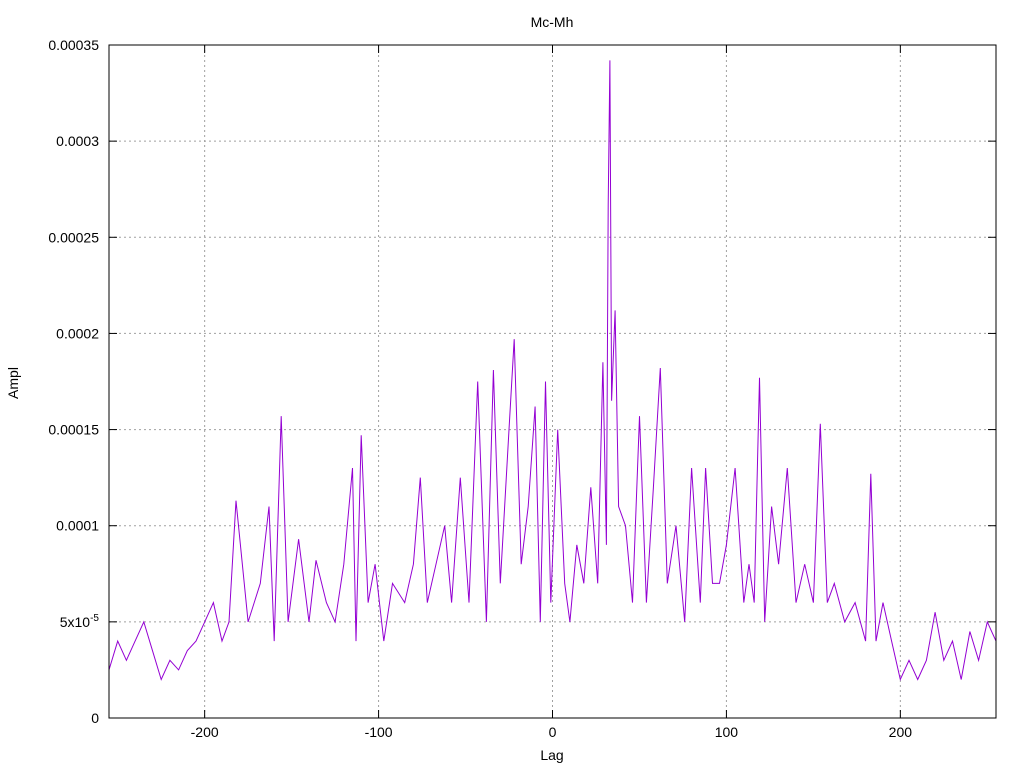  I want to click on y-tick-label-base: 5x10, so click(75, 622).